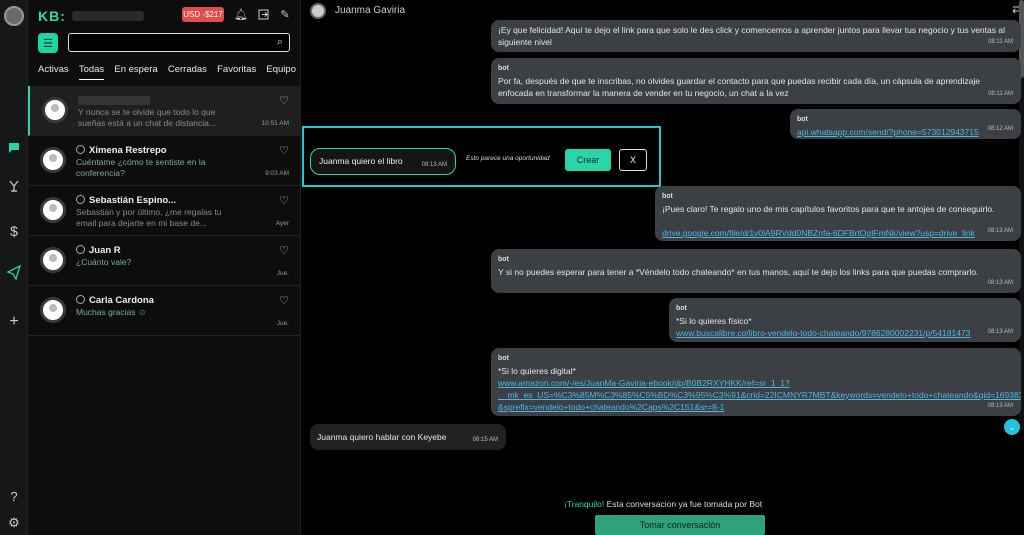 This screenshot has width=1024, height=535. Describe the element at coordinates (105, 250) in the screenshot. I see `contact-name: Juan R` at that location.